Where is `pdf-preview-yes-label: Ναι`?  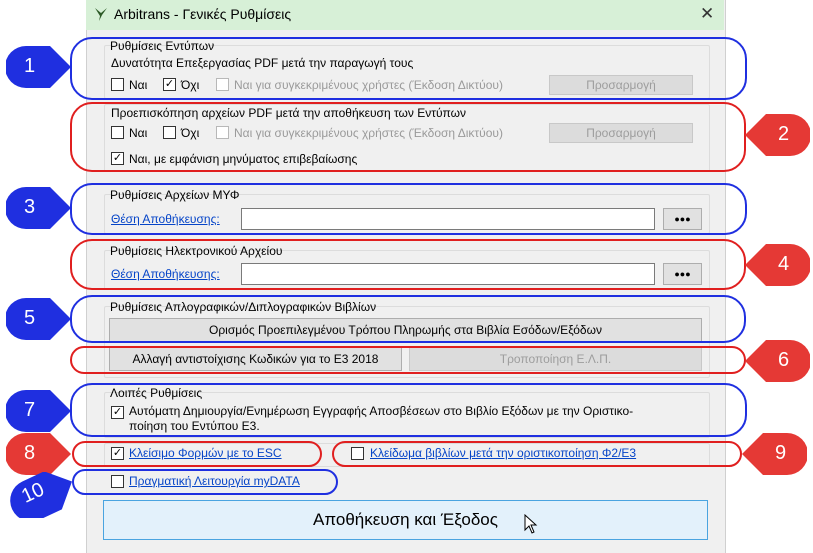 pdf-preview-yes-label: Ναι is located at coordinates (138, 133).